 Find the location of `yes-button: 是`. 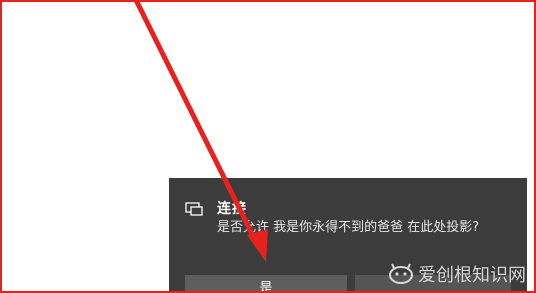

yes-button: 是 is located at coordinates (266, 284).